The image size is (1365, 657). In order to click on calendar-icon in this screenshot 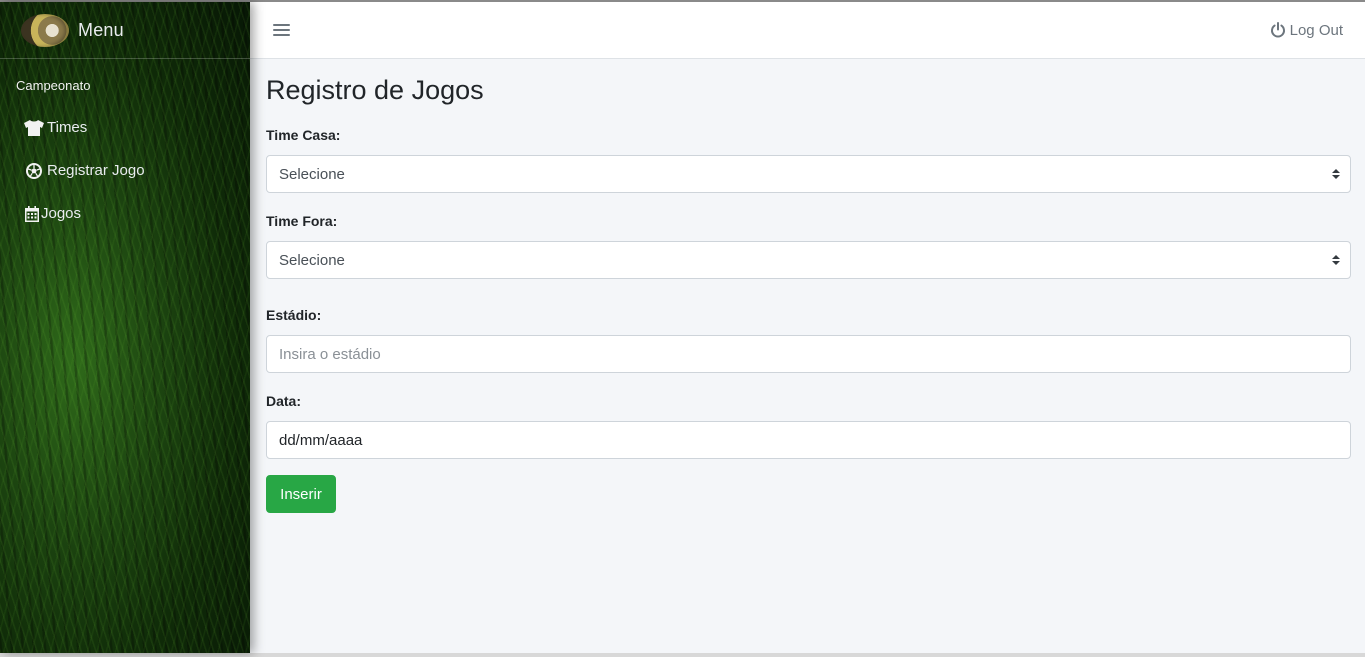, I will do `click(31, 214)`.